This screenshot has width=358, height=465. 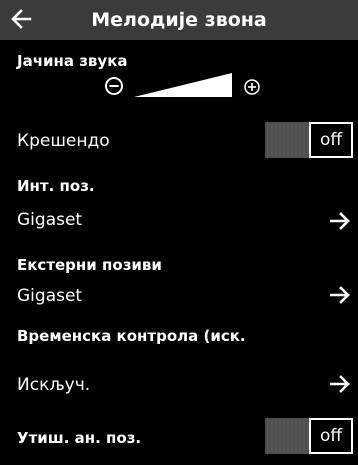 I want to click on mute-anonymous-label: Утиш. ан. поз., so click(x=79, y=438).